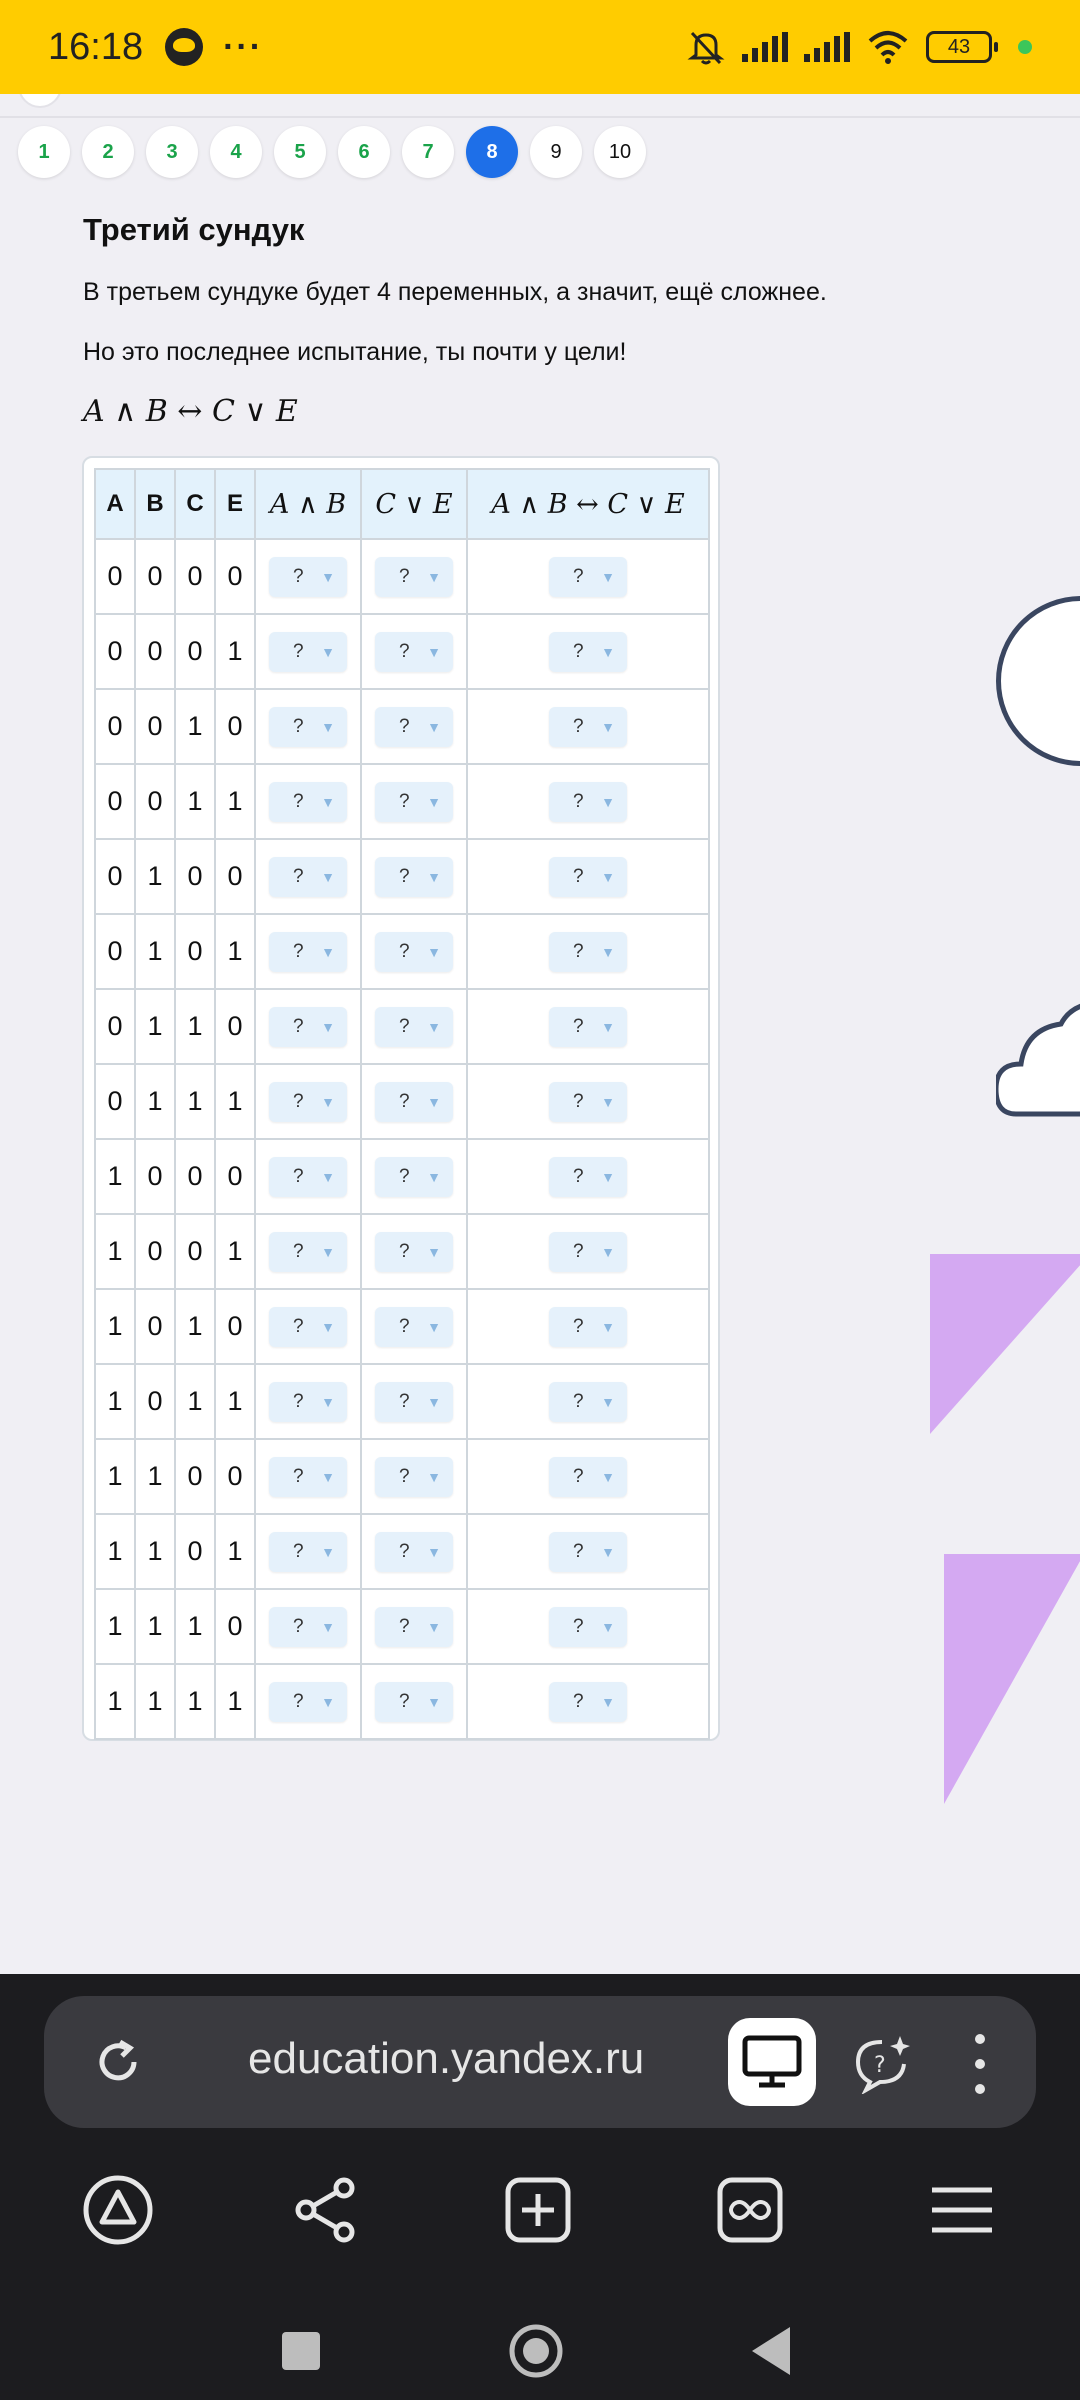 The width and height of the screenshot is (1080, 2400). I want to click on page-link-10: 10, so click(620, 152).